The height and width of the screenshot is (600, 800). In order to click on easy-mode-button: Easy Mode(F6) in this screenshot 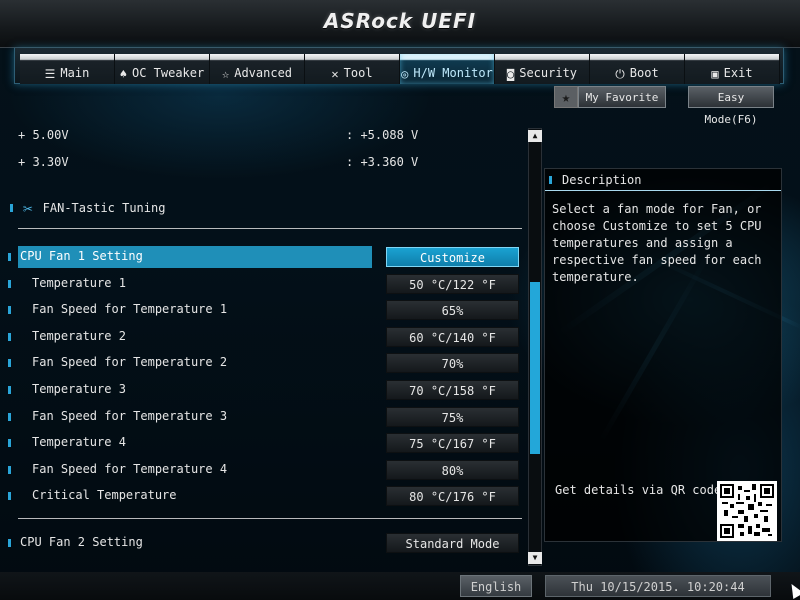, I will do `click(731, 106)`.